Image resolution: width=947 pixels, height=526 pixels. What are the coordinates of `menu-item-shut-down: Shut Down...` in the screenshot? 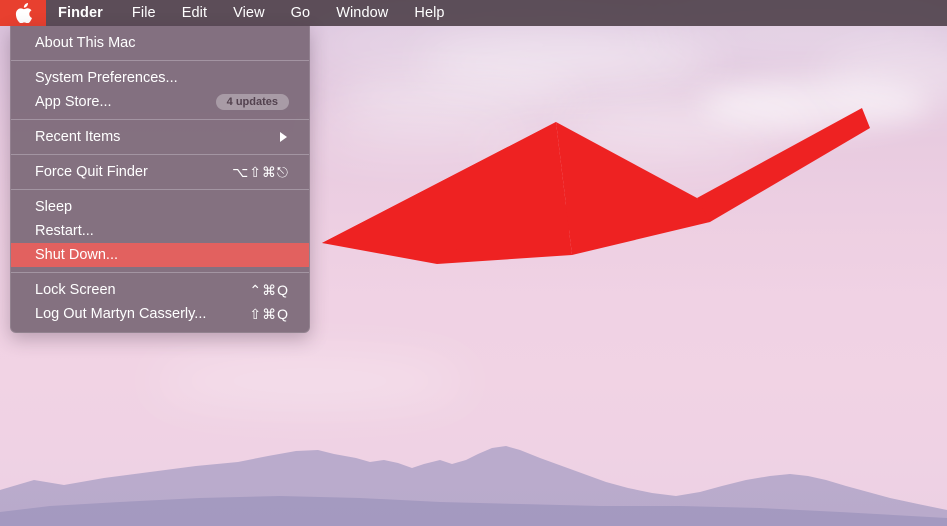 It's located at (160, 255).